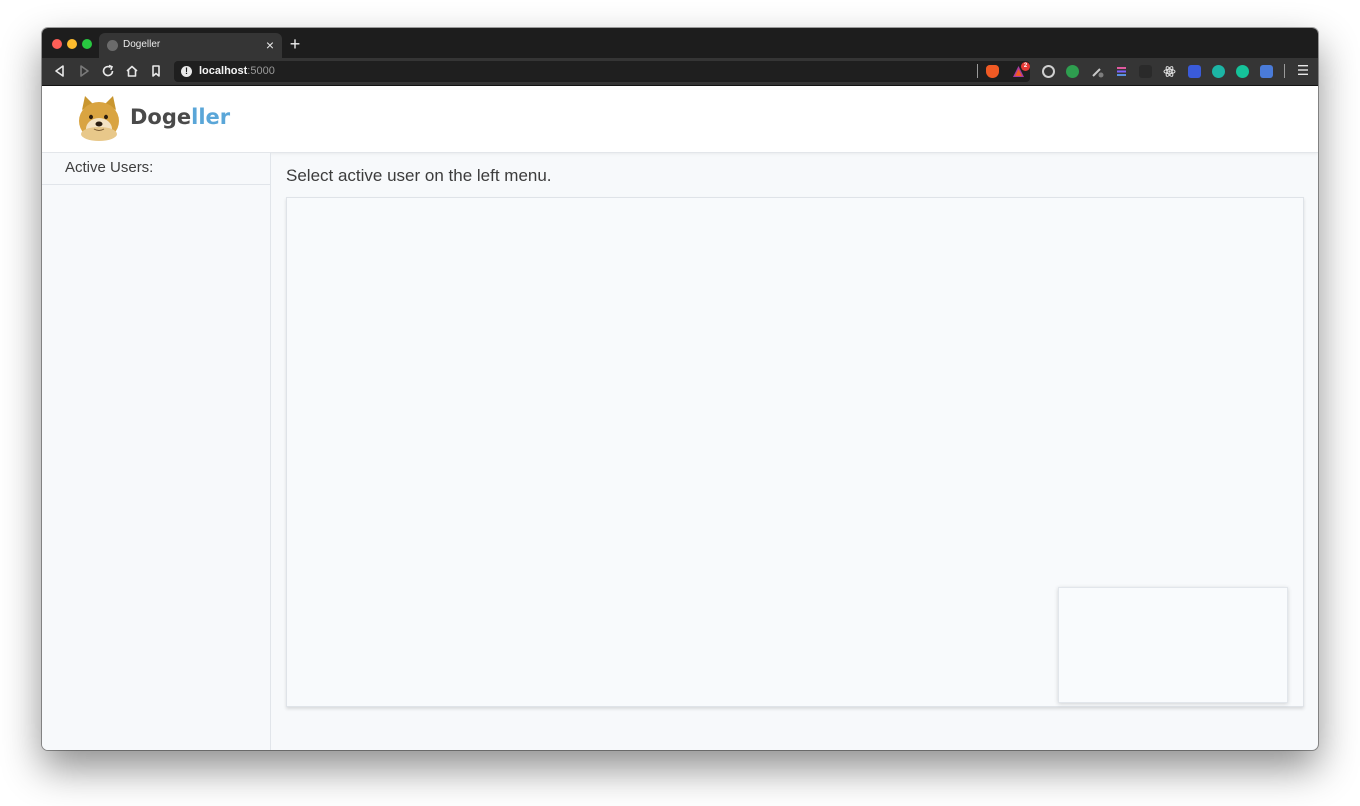 Image resolution: width=1360 pixels, height=806 pixels. What do you see at coordinates (190, 45) in the screenshot?
I see `browser-tab: Dogeller ×` at bounding box center [190, 45].